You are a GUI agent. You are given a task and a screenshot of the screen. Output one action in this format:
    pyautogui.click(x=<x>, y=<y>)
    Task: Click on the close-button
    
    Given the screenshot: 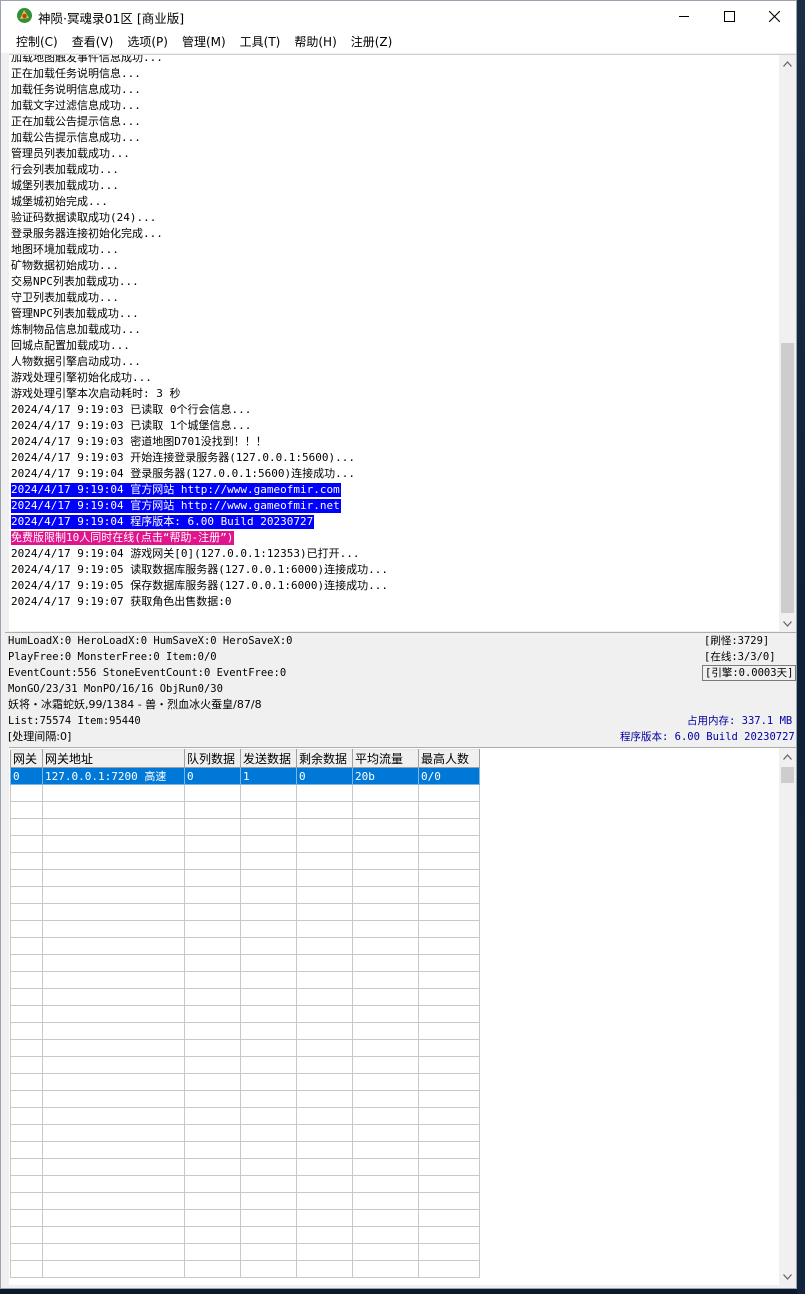 What is the action you would take?
    pyautogui.click(x=774, y=16)
    